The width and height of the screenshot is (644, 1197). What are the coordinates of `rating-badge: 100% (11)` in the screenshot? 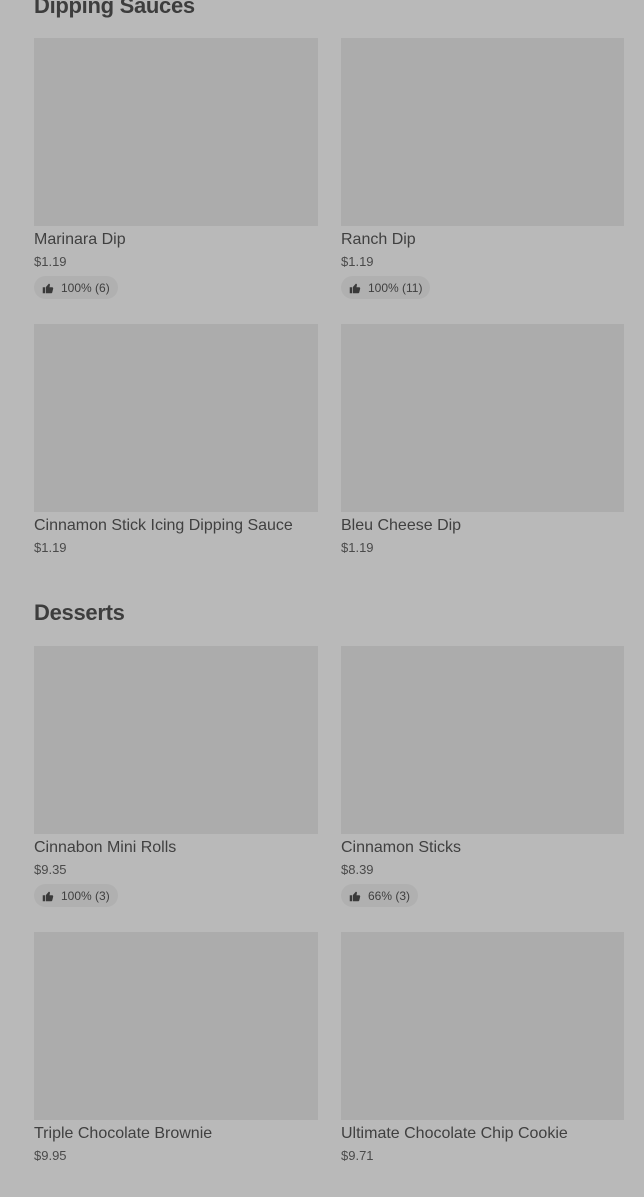 It's located at (386, 287).